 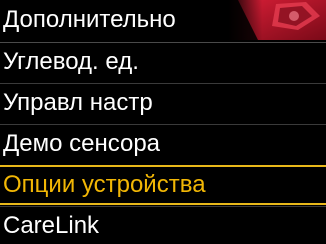 What do you see at coordinates (89, 19) in the screenshot?
I see `menu-title: Дополнительно` at bounding box center [89, 19].